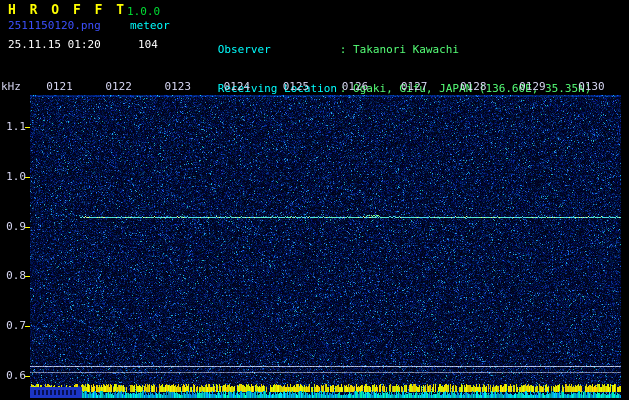 The height and width of the screenshot is (400, 629). What do you see at coordinates (11, 86) in the screenshot?
I see `freq-unit-label: kHz` at bounding box center [11, 86].